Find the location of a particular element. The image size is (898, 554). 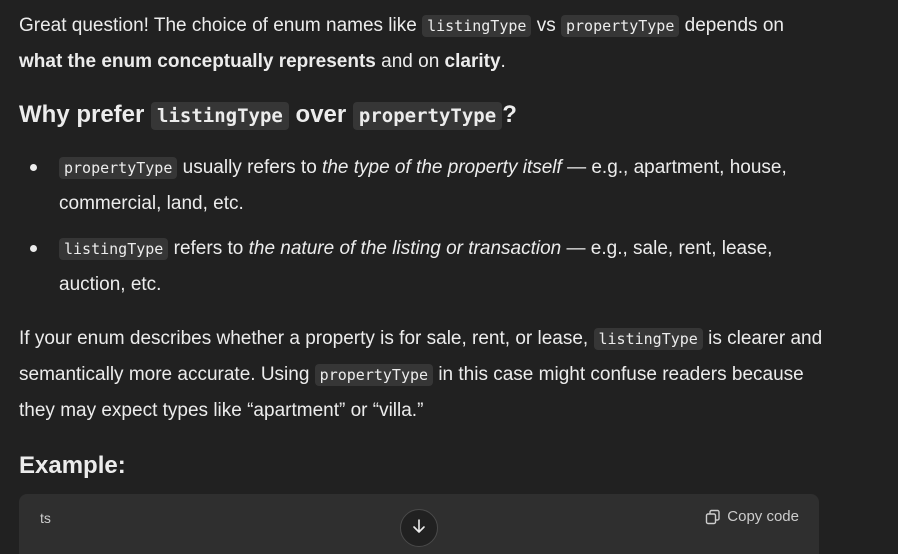

bold-text: clarity is located at coordinates (472, 61).